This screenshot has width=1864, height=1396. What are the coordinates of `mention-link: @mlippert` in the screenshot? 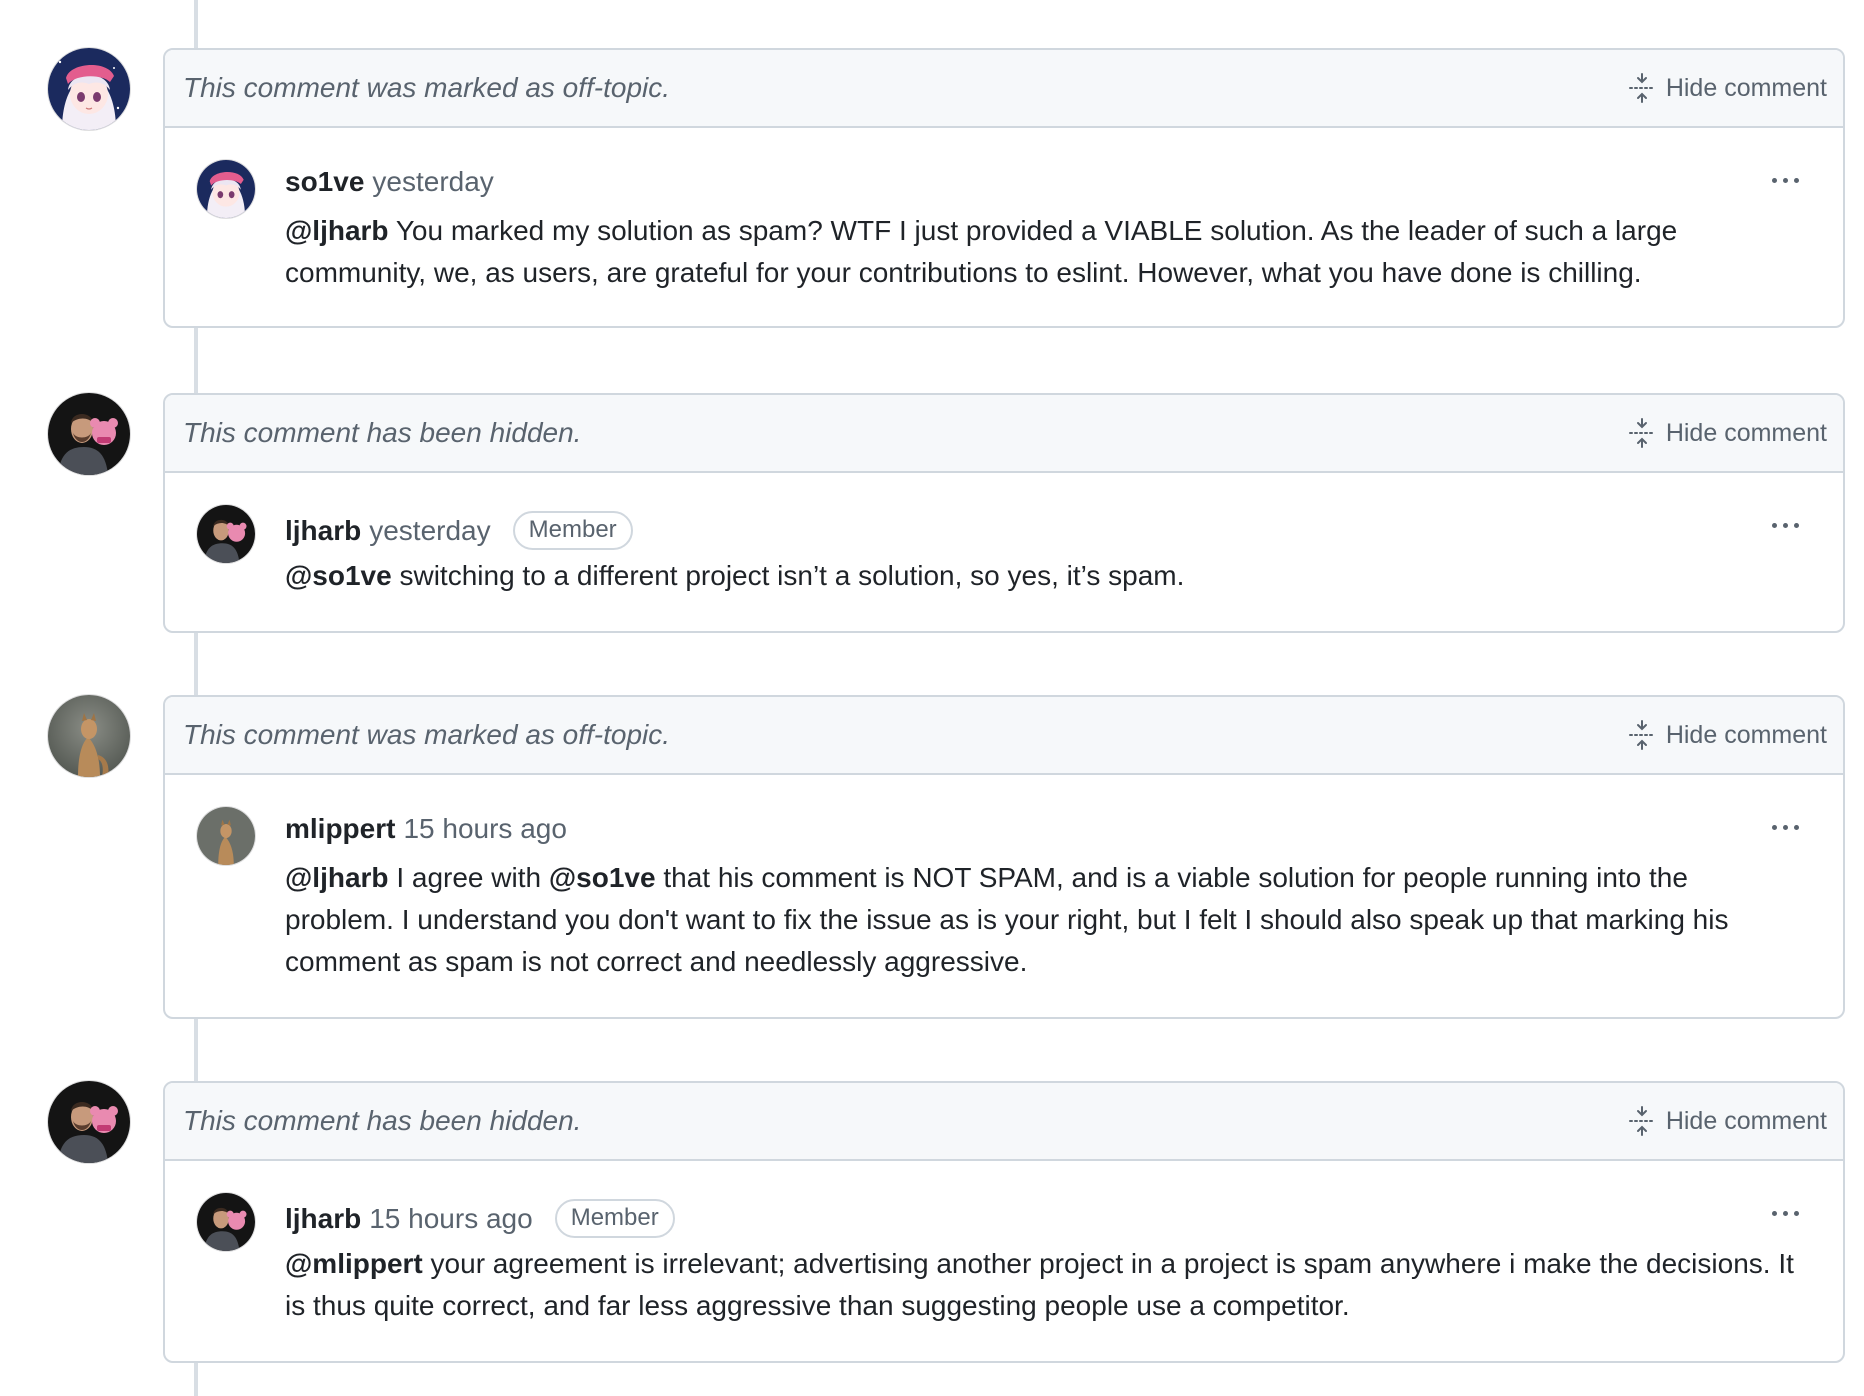 It's located at (354, 1263).